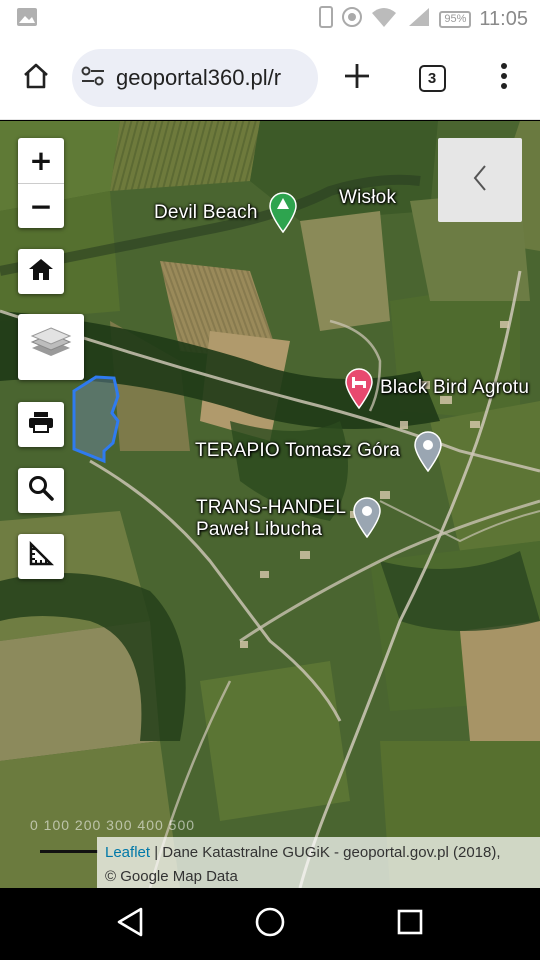  I want to click on print-icon, so click(41, 424).